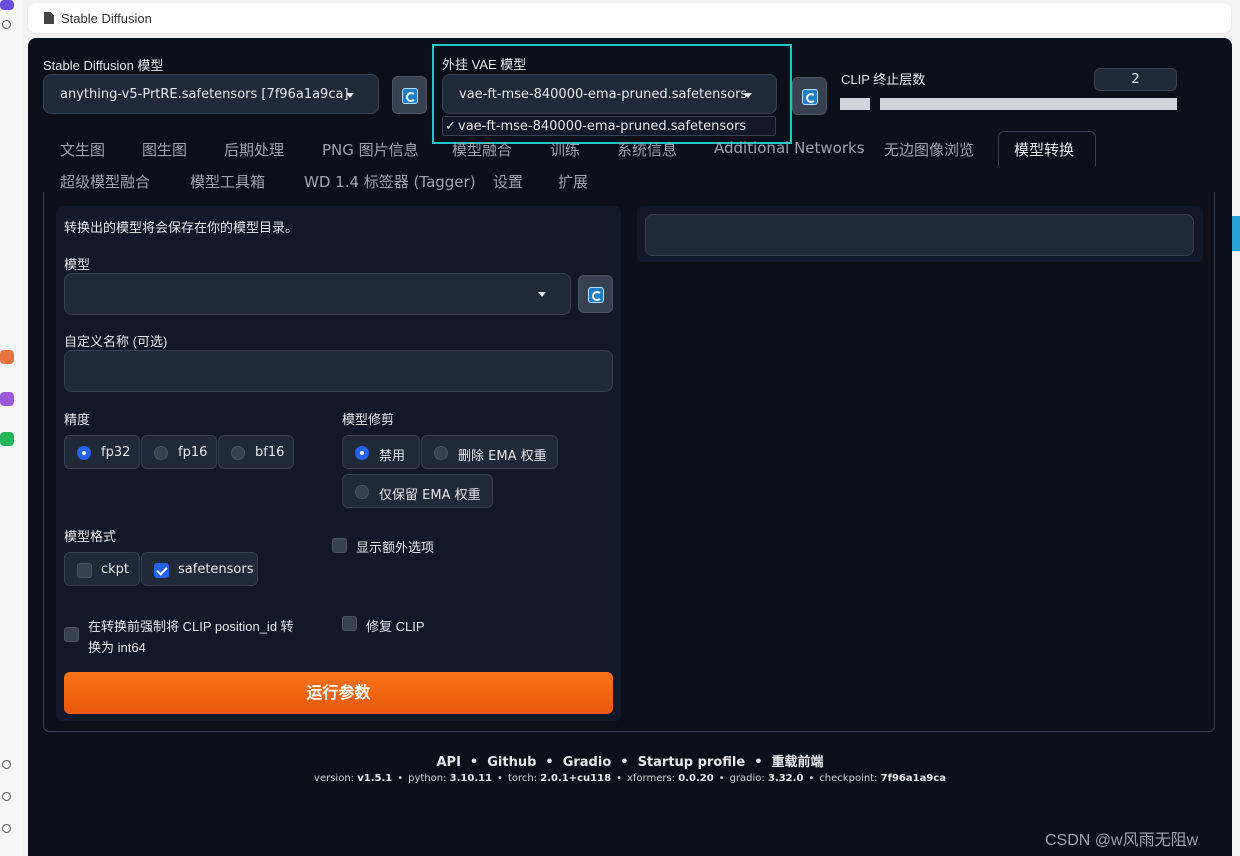 The image size is (1240, 856). What do you see at coordinates (785, 778) in the screenshot?
I see `footer-meta-value: 3.32.0` at bounding box center [785, 778].